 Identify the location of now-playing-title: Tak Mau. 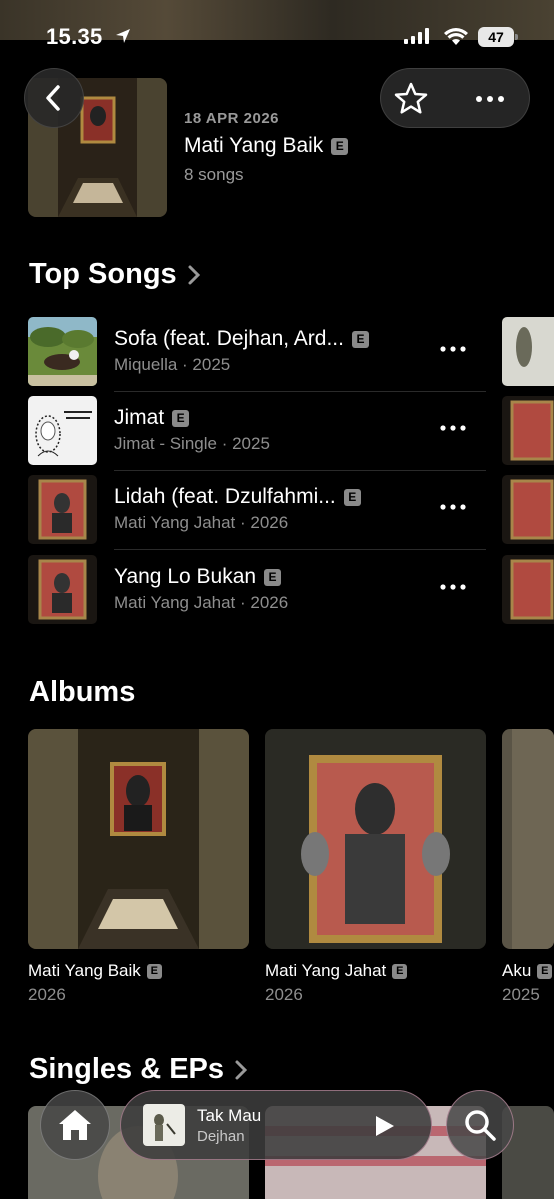
(229, 1115).